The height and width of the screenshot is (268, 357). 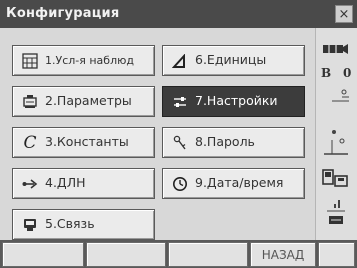 I want to click on menu-item-password: 8.Пароль, so click(x=233, y=142).